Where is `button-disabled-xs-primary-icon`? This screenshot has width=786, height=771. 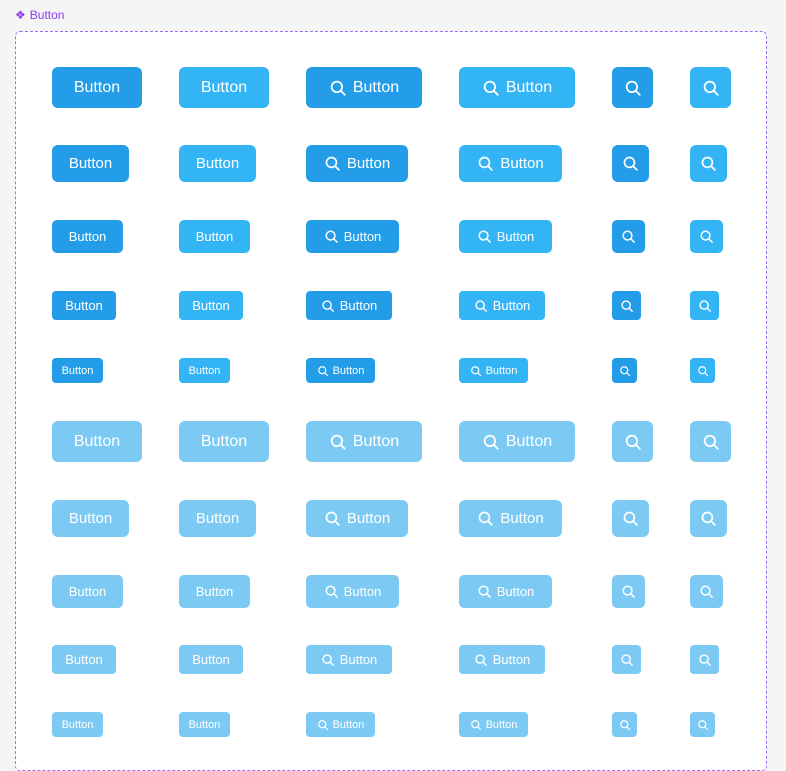 button-disabled-xs-primary-icon is located at coordinates (624, 724).